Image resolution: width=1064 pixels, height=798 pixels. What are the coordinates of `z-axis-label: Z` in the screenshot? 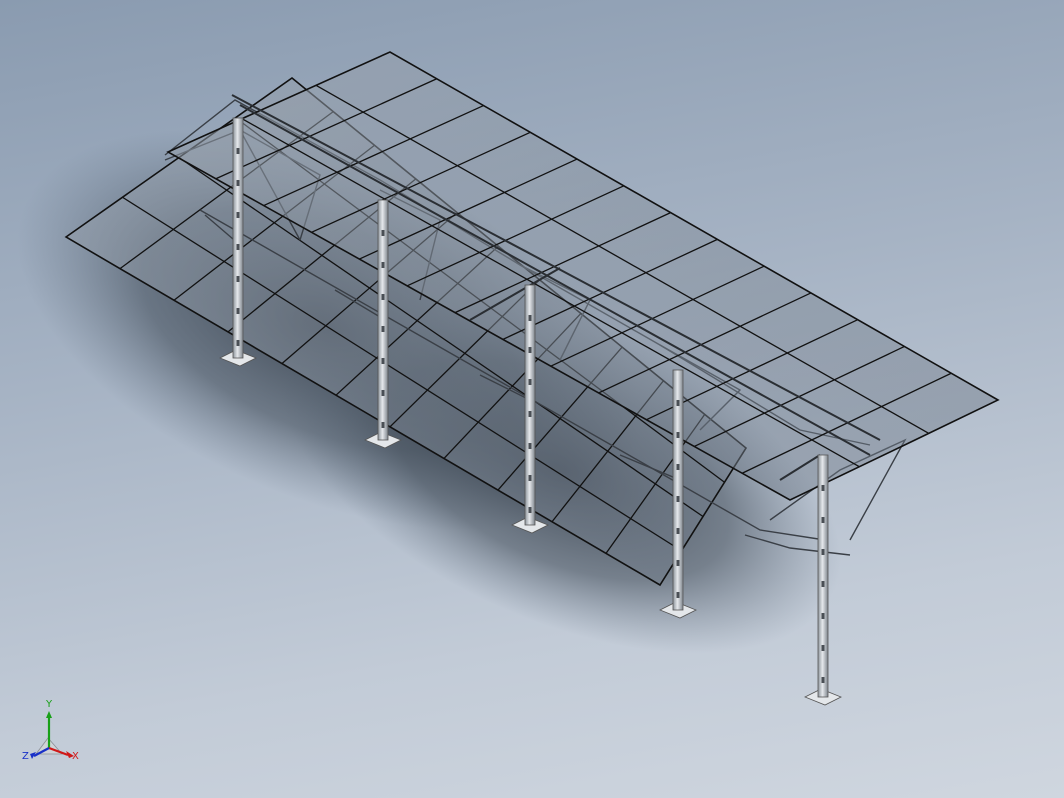 It's located at (25, 756).